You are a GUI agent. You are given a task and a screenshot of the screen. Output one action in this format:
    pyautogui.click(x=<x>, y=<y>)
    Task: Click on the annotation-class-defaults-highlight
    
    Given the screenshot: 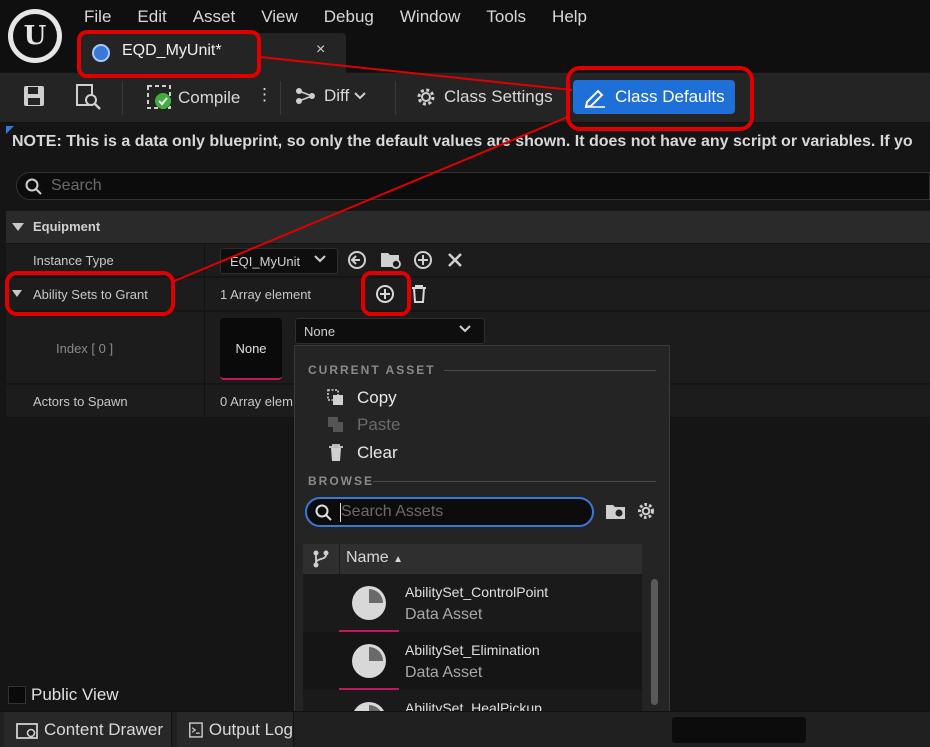 What is the action you would take?
    pyautogui.click(x=660, y=98)
    